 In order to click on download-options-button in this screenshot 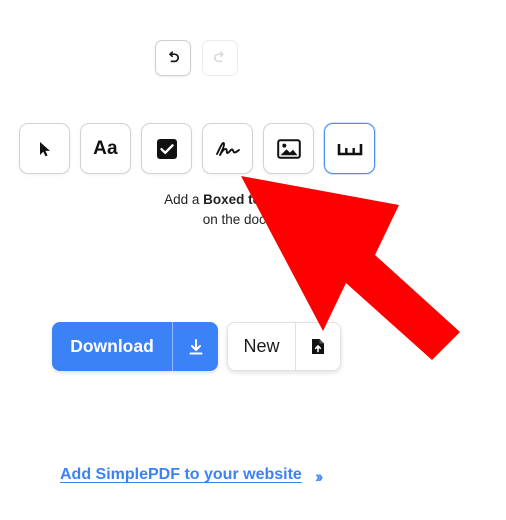, I will do `click(195, 346)`.